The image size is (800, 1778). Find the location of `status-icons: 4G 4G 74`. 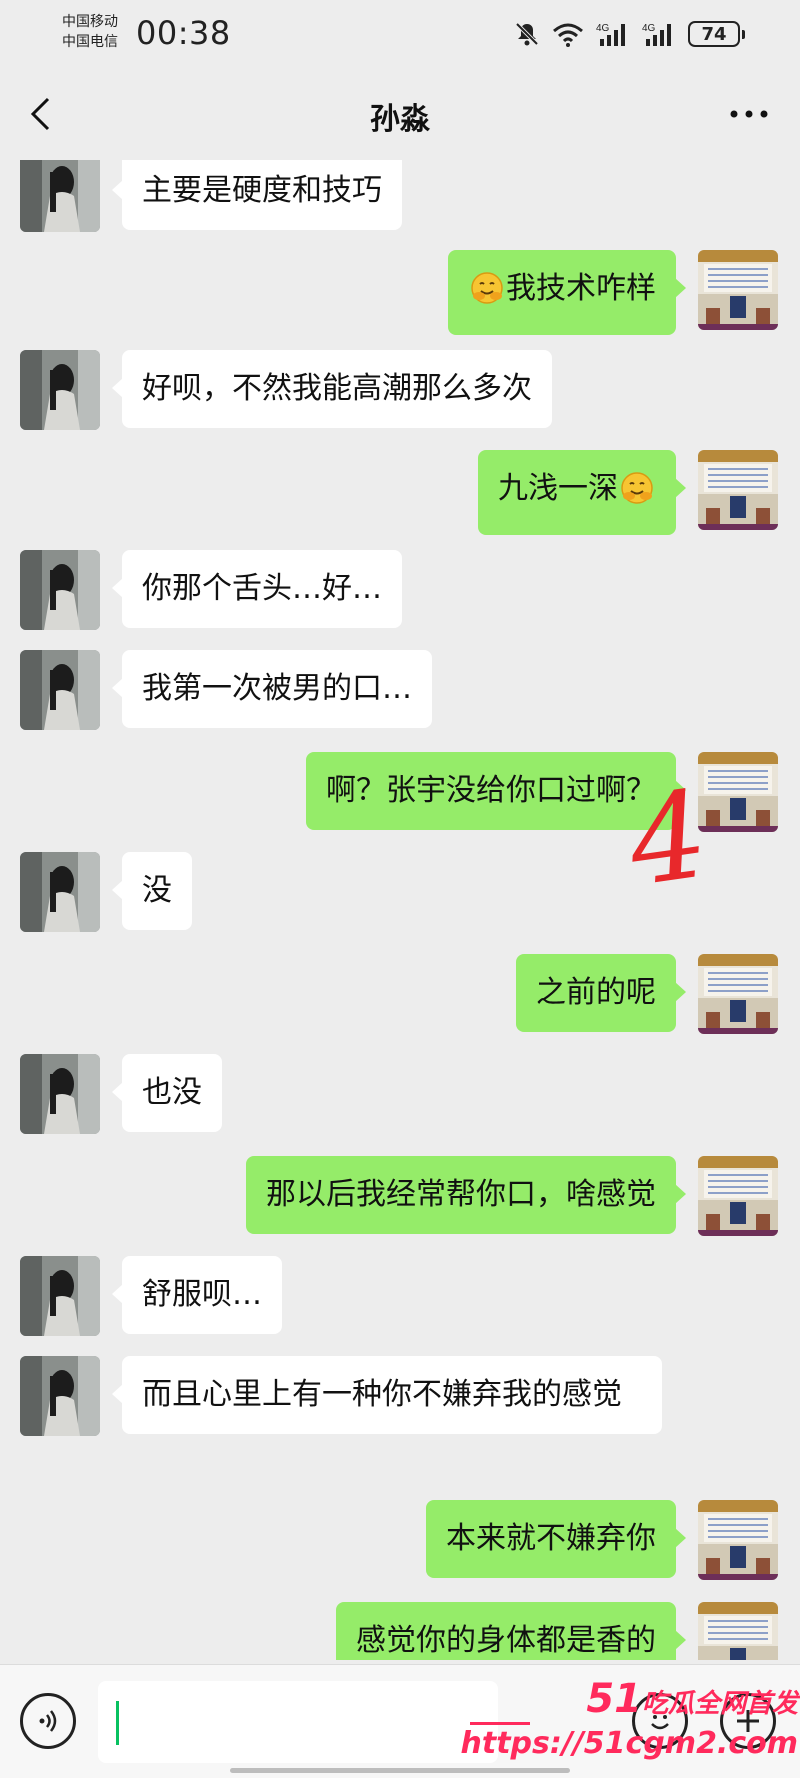

status-icons: 4G 4G 74 is located at coordinates (629, 34).